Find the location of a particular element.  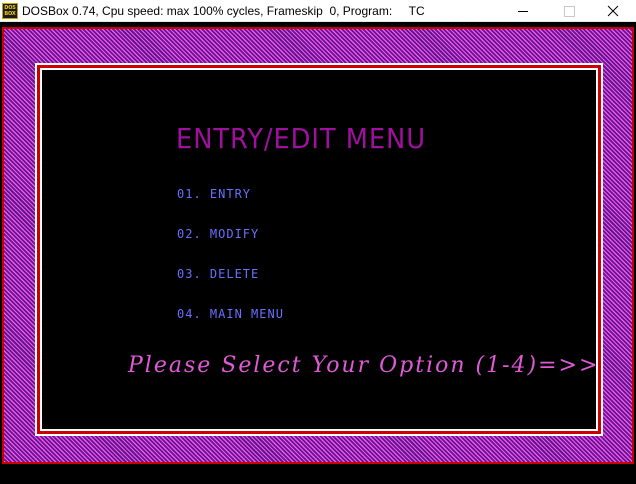

maximize-button is located at coordinates (569, 11).